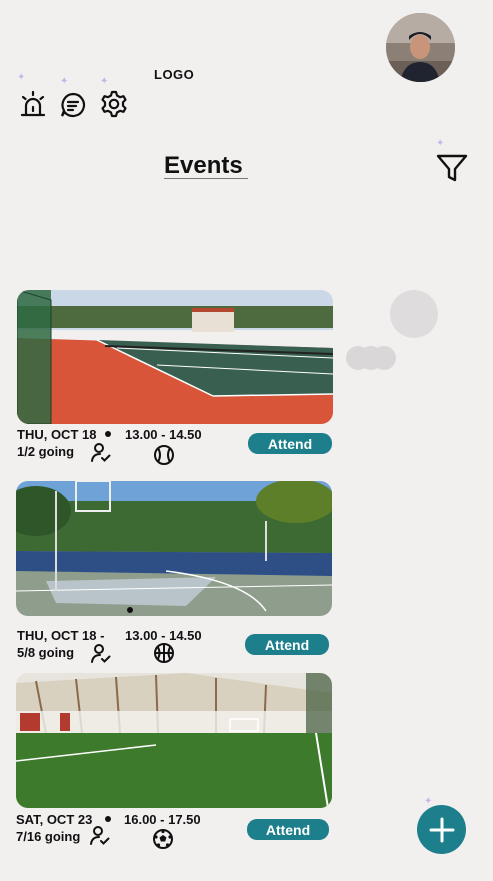 The width and height of the screenshot is (493, 881). What do you see at coordinates (206, 178) in the screenshot?
I see `title-underline` at bounding box center [206, 178].